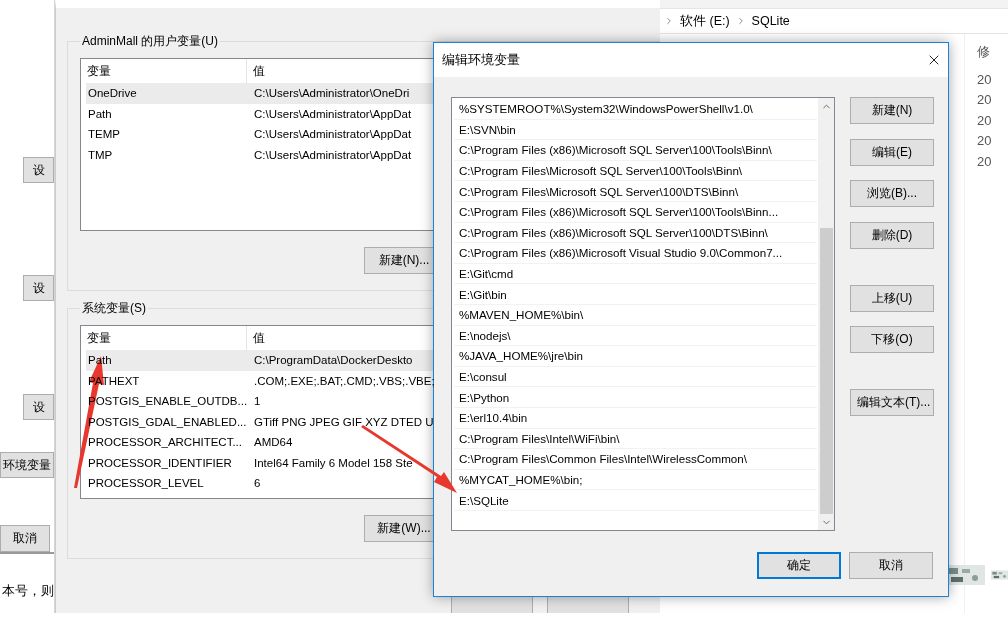  Describe the element at coordinates (635, 130) in the screenshot. I see `path-item: E:\SVN\bin` at that location.